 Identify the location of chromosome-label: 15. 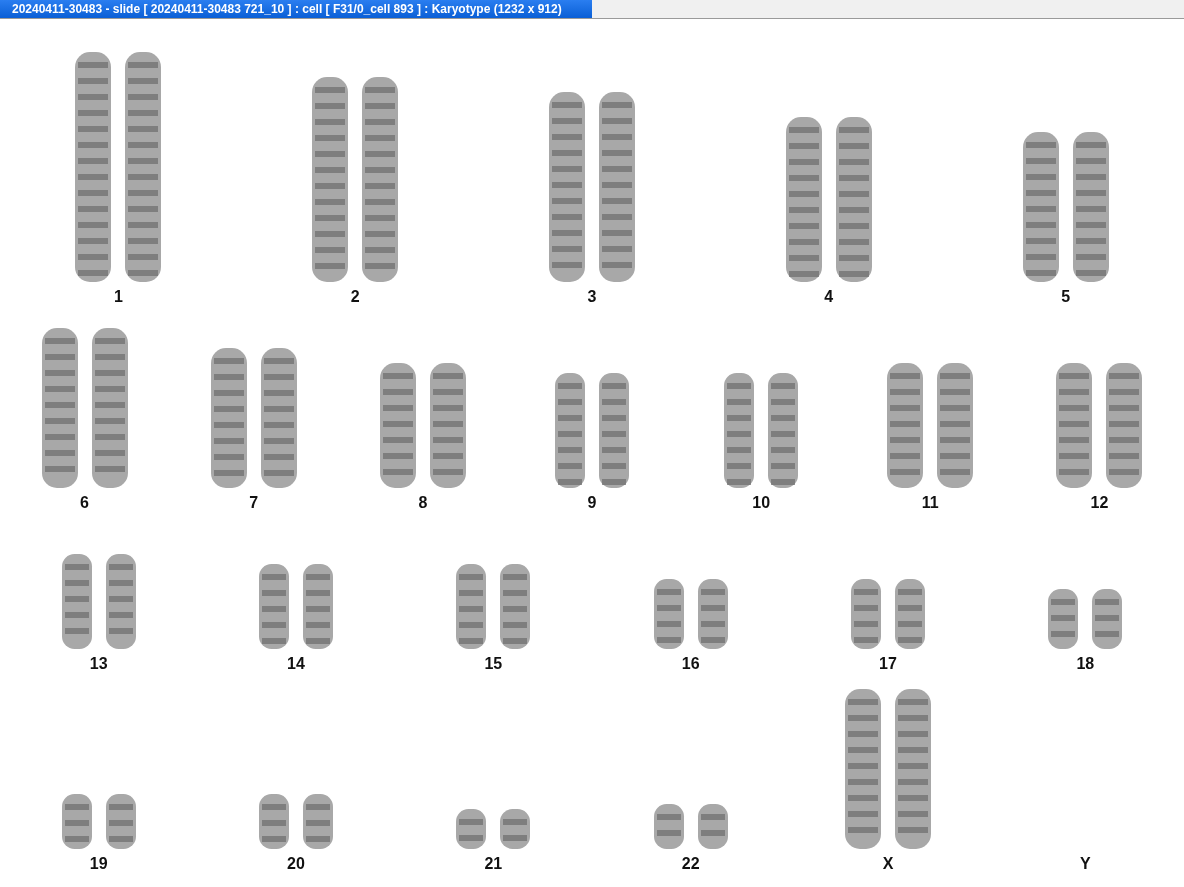
(493, 664).